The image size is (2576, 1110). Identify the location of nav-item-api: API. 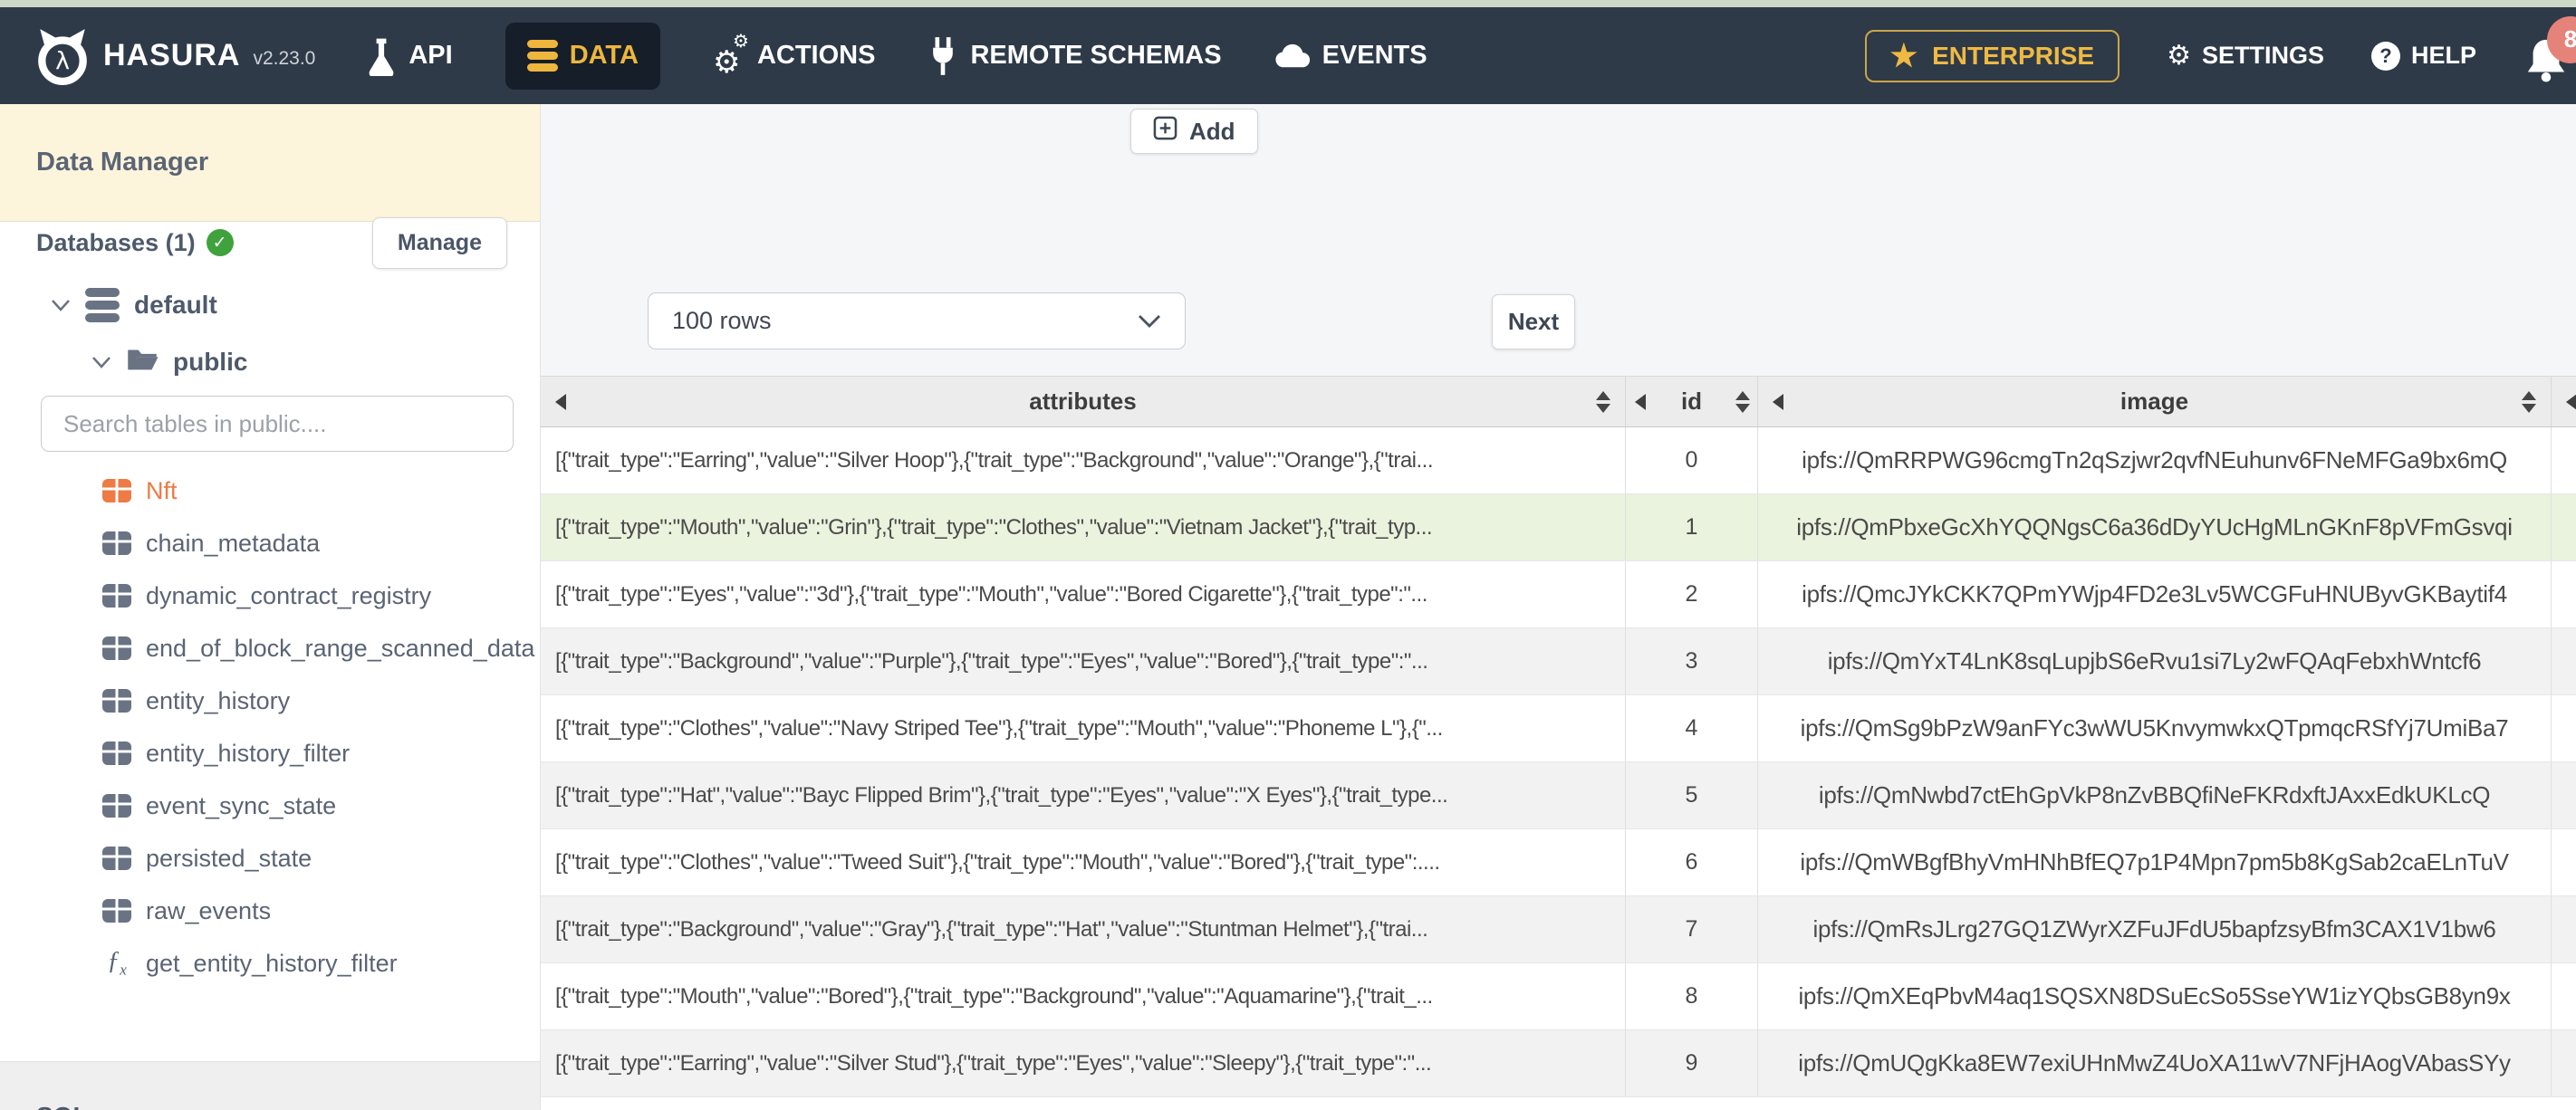
(409, 56).